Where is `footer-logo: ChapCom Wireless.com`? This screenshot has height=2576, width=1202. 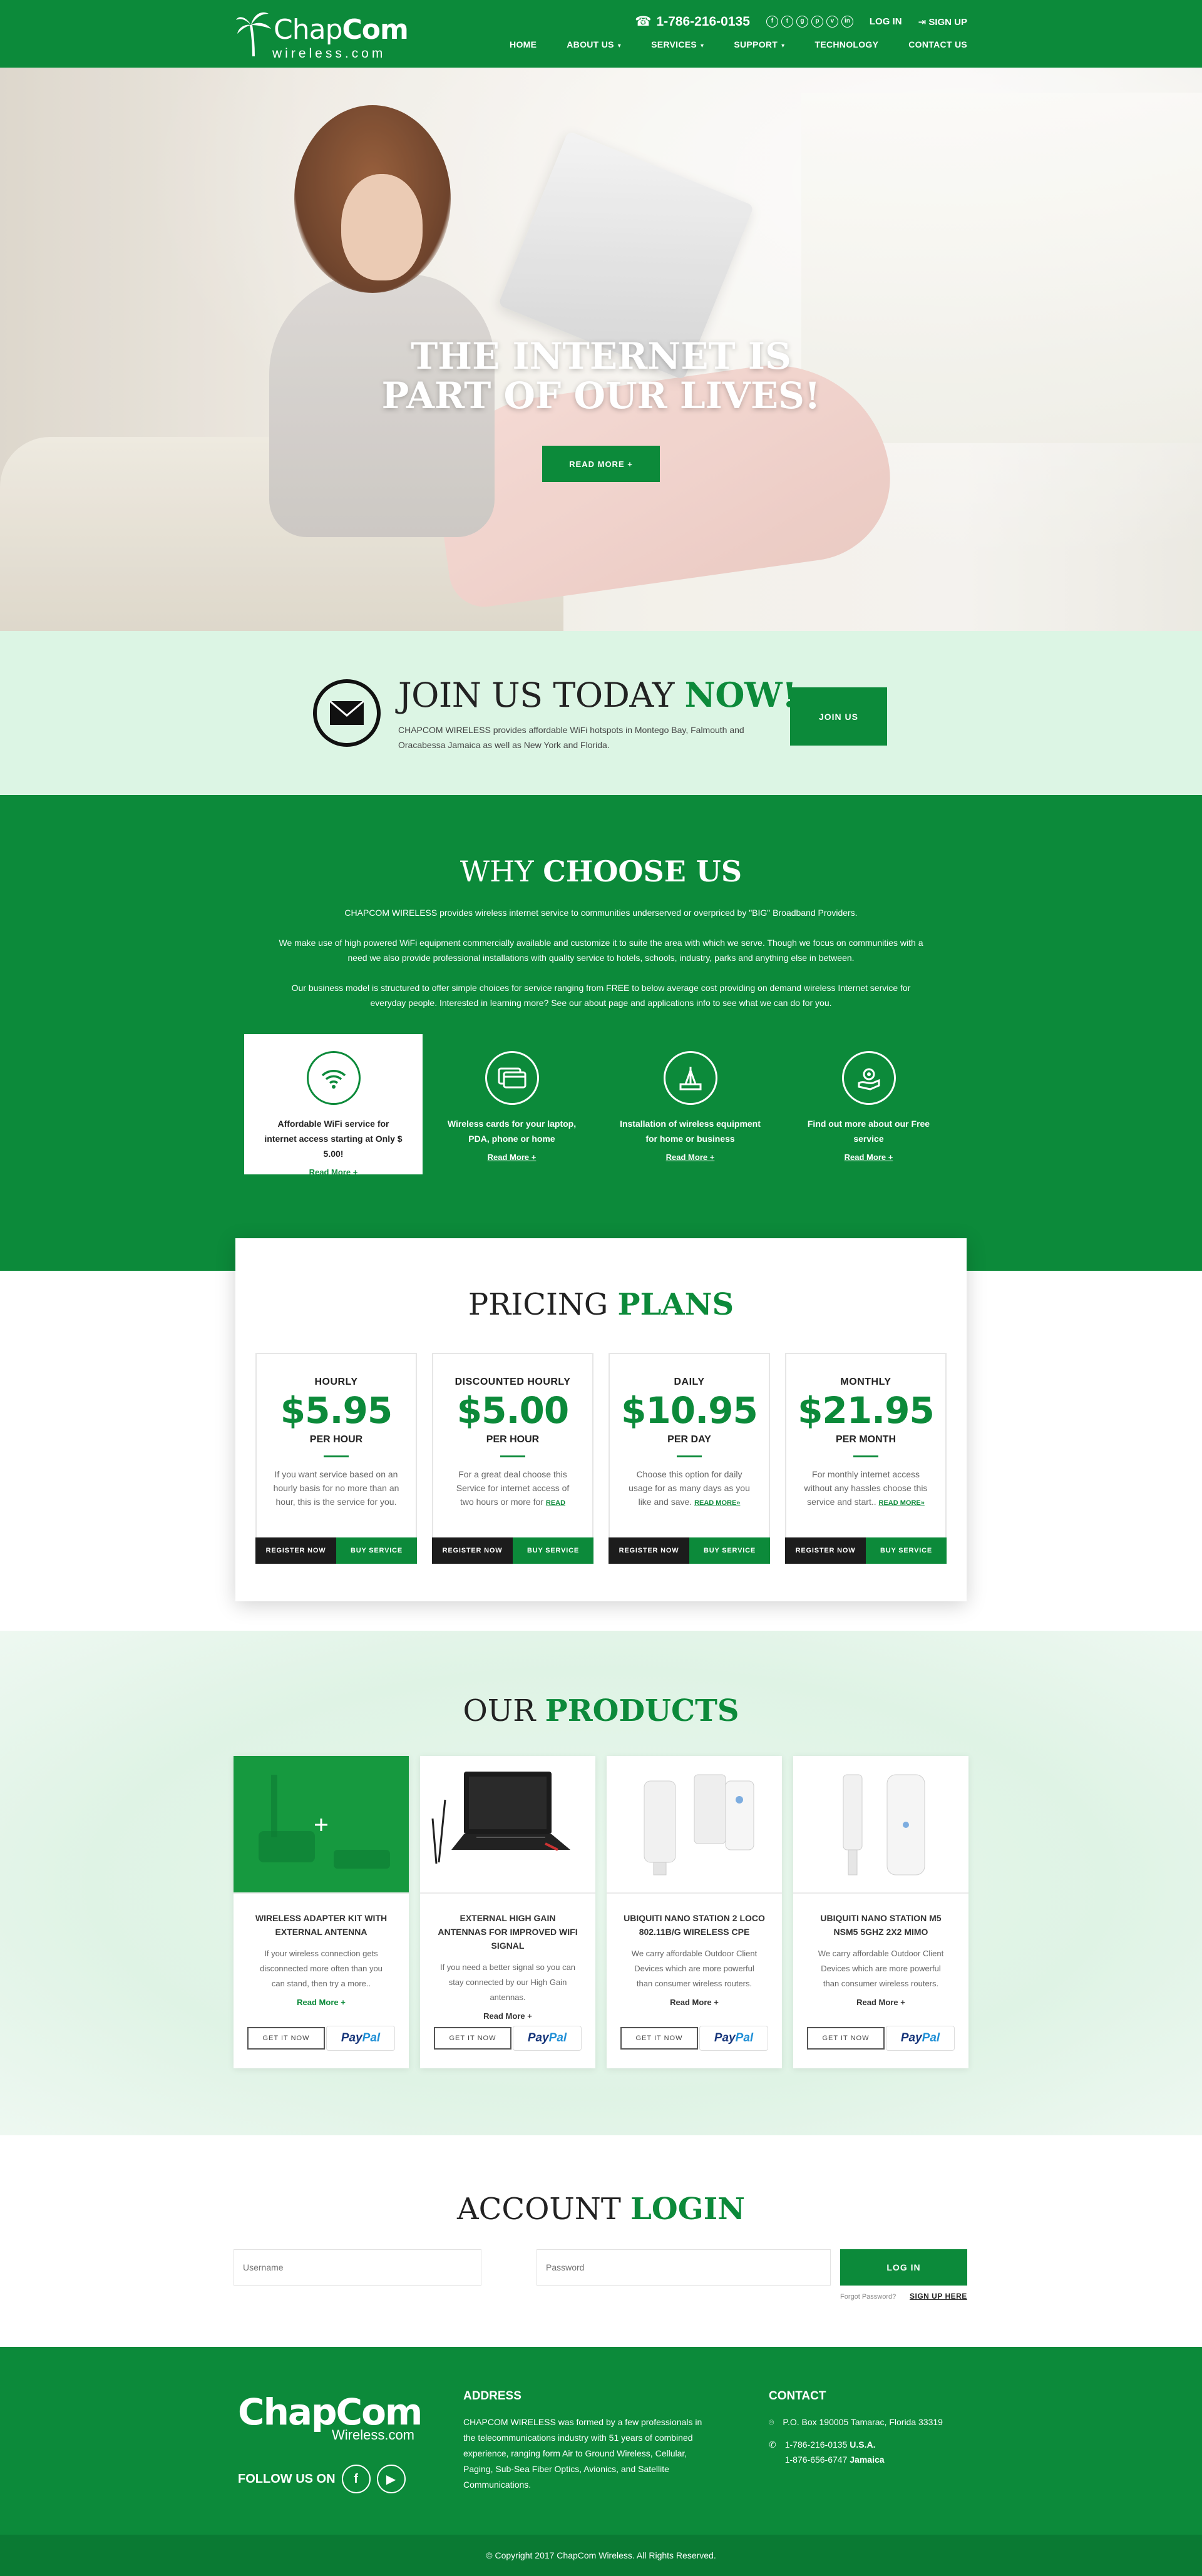
footer-logo: ChapCom Wireless.com is located at coordinates (330, 2422).